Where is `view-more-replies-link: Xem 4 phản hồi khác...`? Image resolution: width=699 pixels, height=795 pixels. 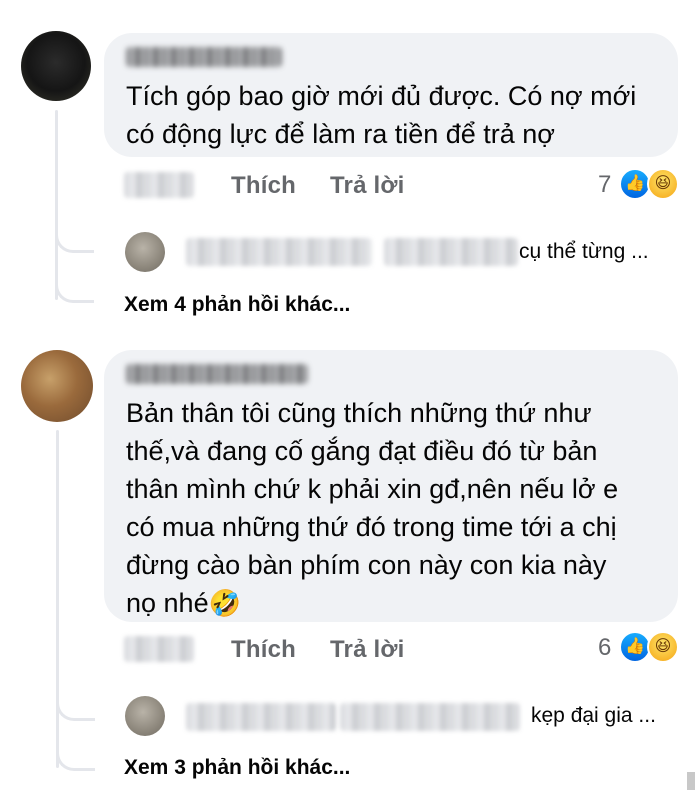 view-more-replies-link: Xem 4 phản hồi khác... is located at coordinates (237, 305).